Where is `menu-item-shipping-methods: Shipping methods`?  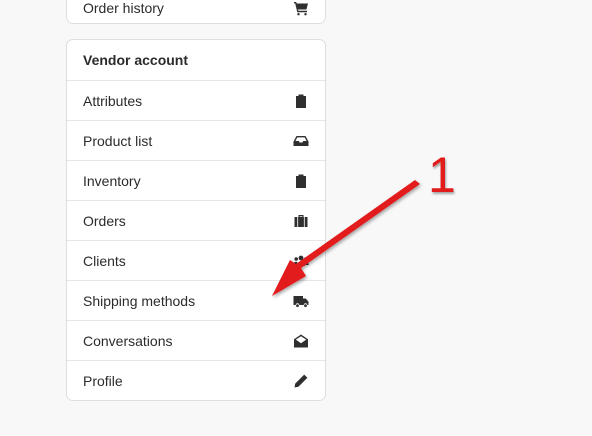
menu-item-shipping-methods: Shipping methods is located at coordinates (196, 300).